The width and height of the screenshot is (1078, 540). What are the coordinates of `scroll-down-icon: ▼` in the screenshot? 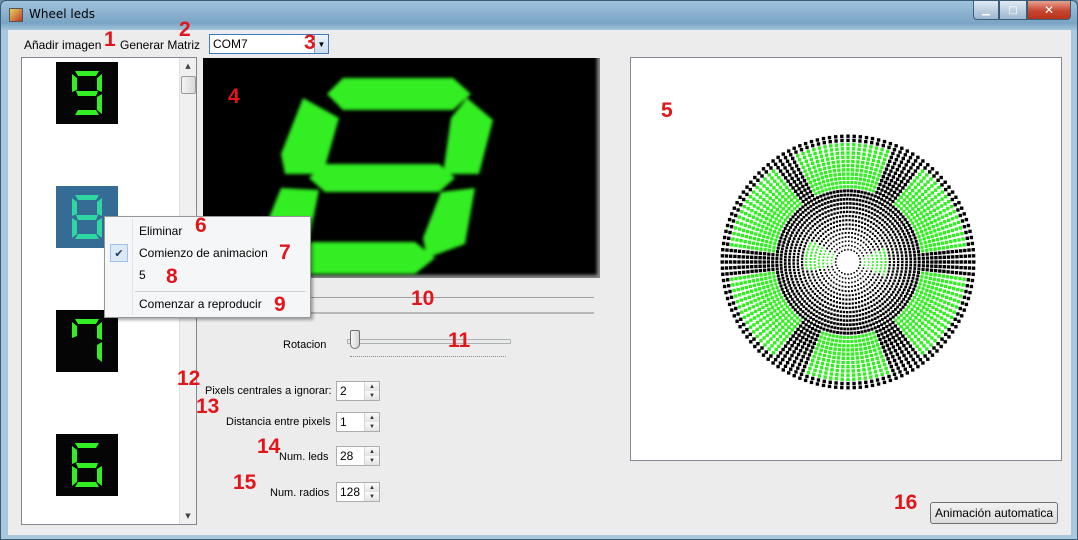 It's located at (188, 516).